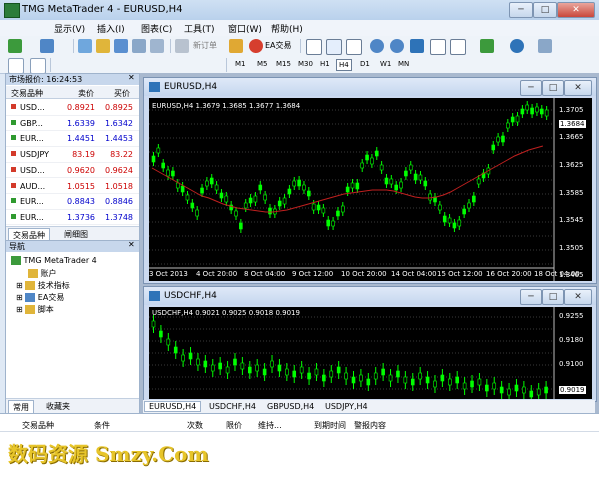  I want to click on col-counter: 次数, so click(195, 425).